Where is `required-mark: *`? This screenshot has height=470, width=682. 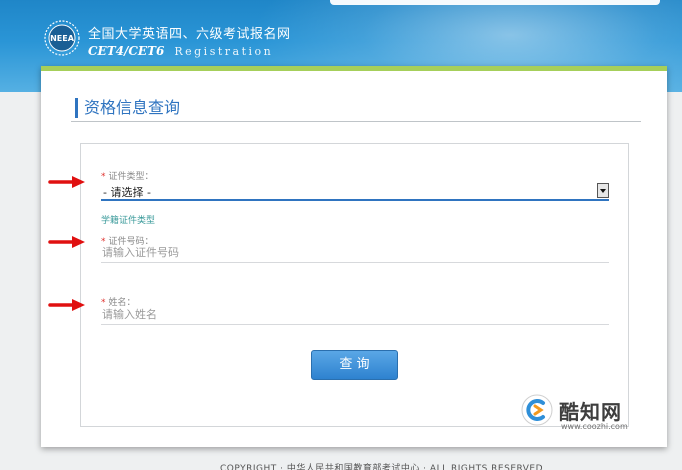
required-mark: * is located at coordinates (103, 177).